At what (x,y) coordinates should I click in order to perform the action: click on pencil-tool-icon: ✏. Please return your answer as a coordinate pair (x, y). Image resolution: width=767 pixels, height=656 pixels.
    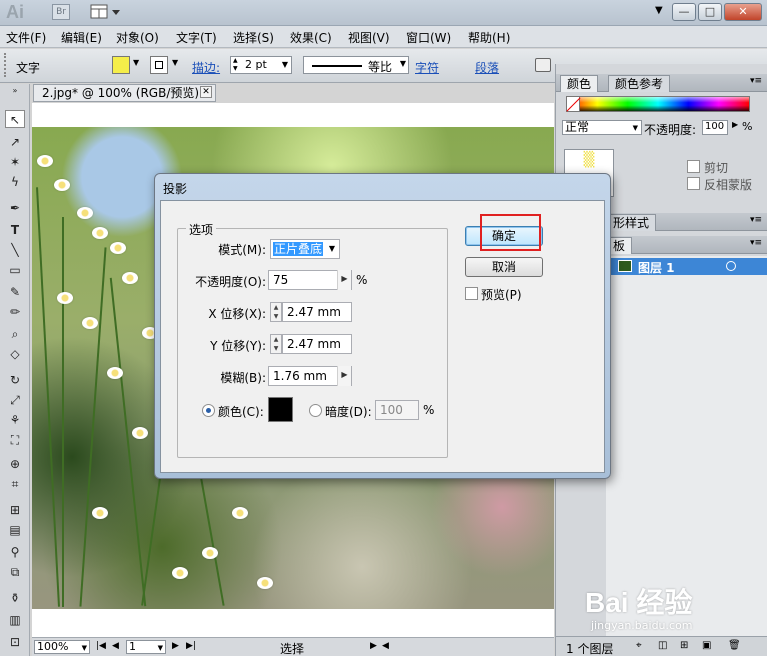
    Looking at the image, I should click on (15, 312).